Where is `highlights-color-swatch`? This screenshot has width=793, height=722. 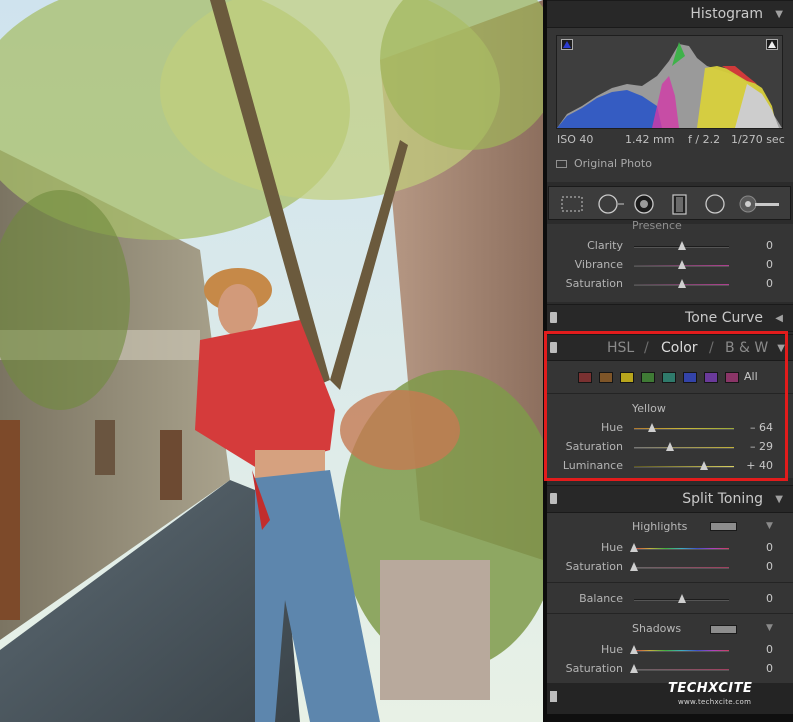
highlights-color-swatch is located at coordinates (723, 526).